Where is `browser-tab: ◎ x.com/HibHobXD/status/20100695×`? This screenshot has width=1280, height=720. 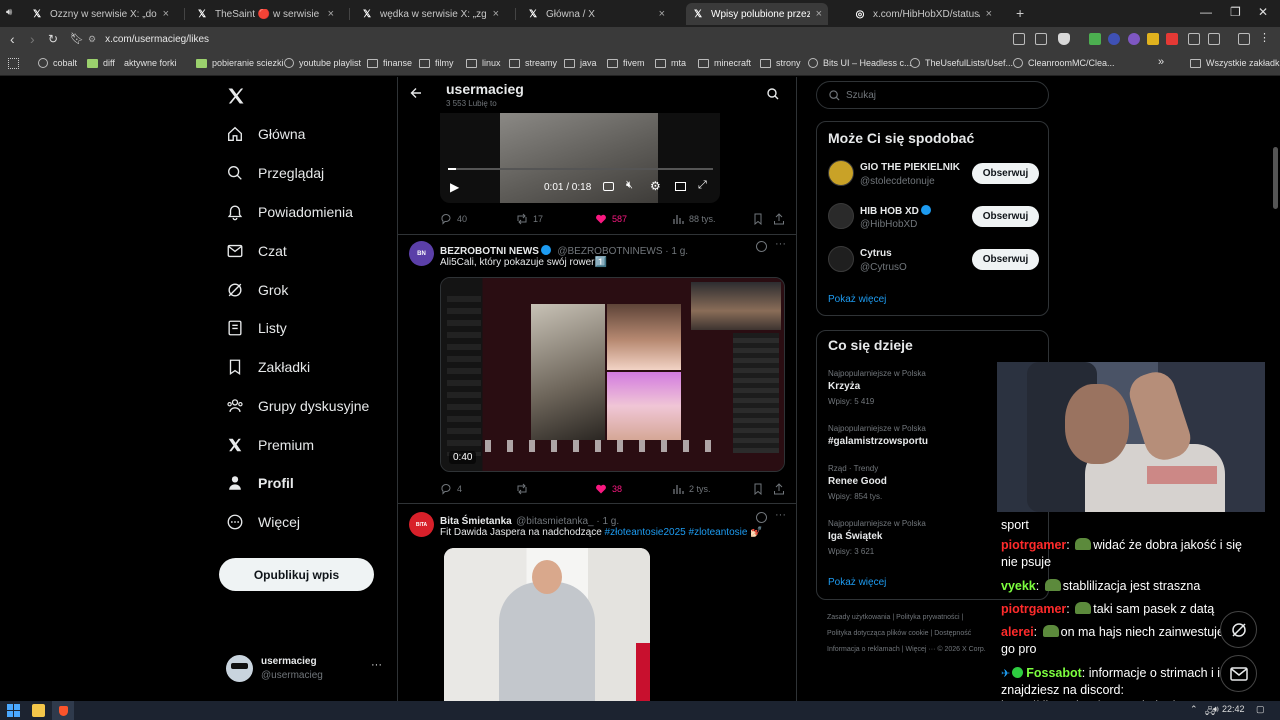
browser-tab: ◎ x.com/HibHobXD/status/20100695× is located at coordinates (923, 14).